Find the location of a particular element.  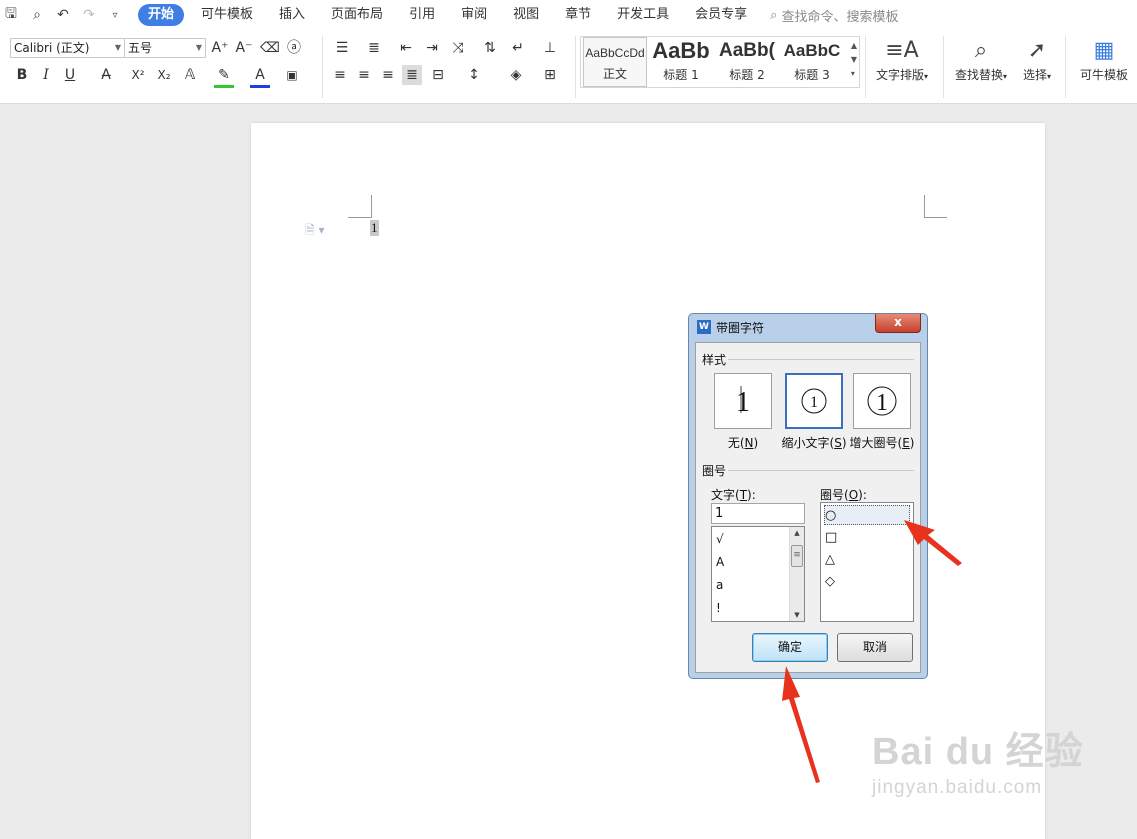

watermark-logo-text: Bai du 经验 is located at coordinates (978, 752).